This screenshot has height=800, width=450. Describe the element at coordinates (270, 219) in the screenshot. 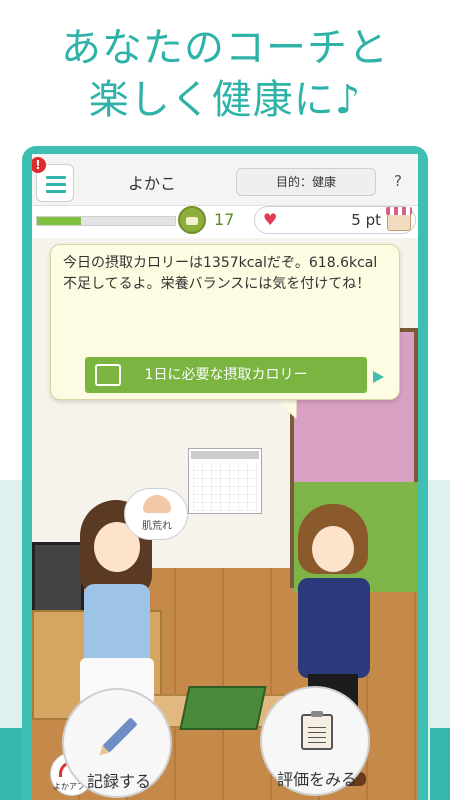

I see `heart-icon: ♥` at that location.